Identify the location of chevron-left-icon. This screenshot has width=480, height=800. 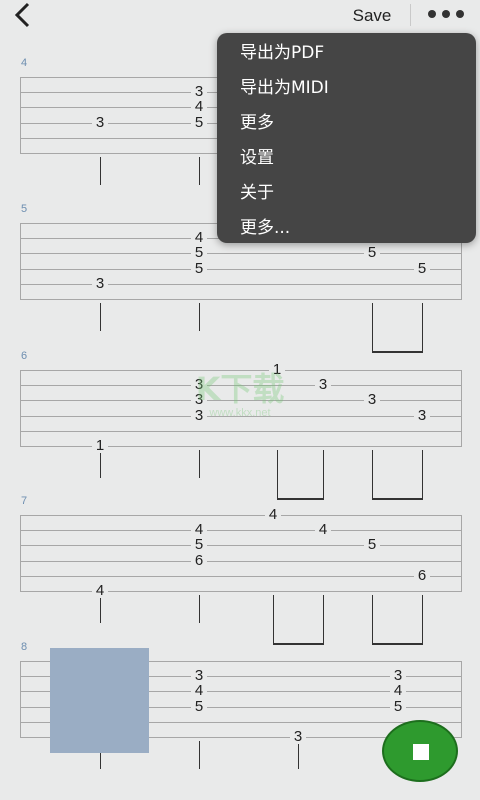
(22, 15).